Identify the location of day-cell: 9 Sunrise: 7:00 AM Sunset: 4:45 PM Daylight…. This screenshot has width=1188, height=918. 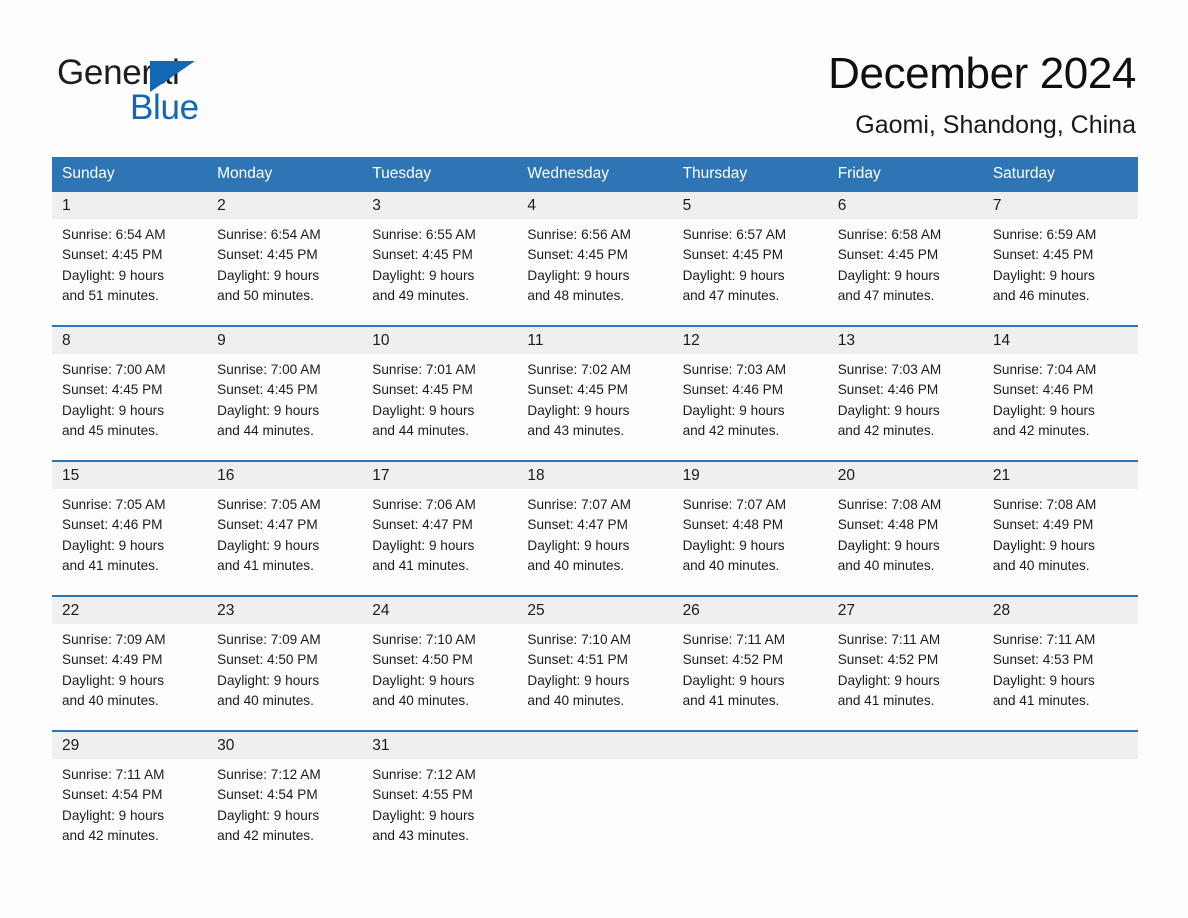
(285, 388).